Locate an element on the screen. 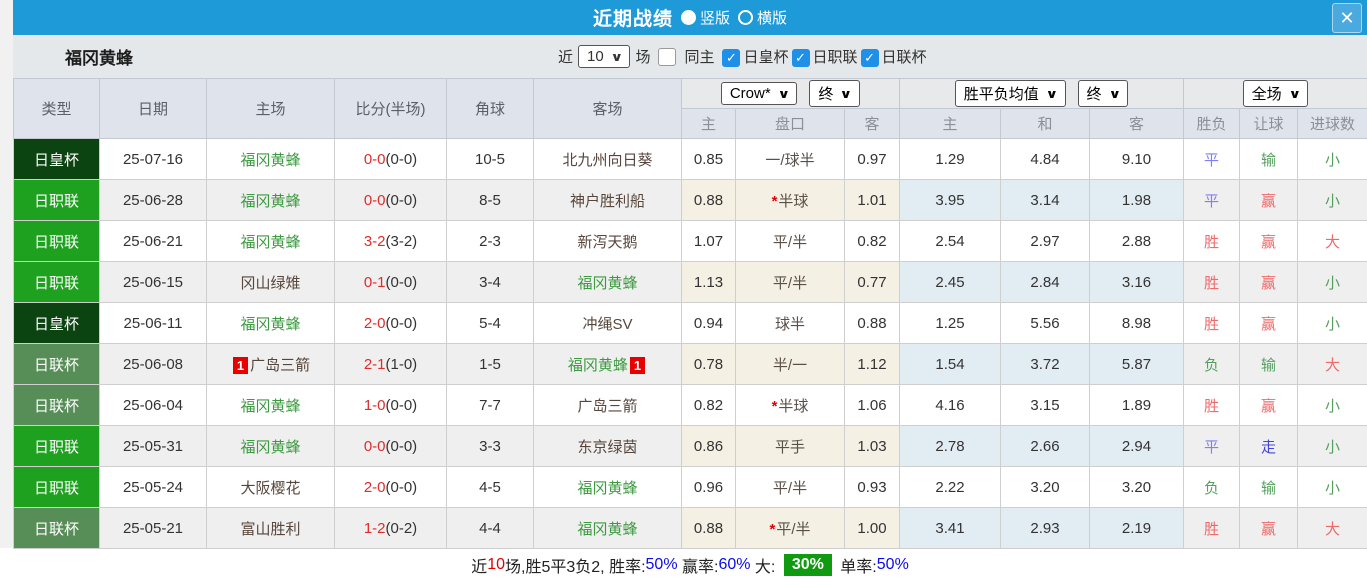  europe-odds-time-select: 终 ∨ is located at coordinates (1103, 93).